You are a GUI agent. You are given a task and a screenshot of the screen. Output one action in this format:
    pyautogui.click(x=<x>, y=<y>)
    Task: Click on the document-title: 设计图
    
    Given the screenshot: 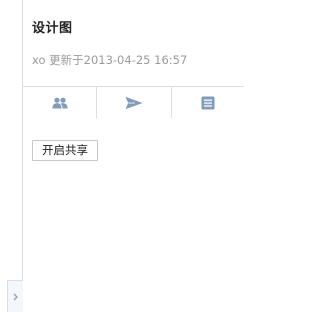 What is the action you would take?
    pyautogui.click(x=52, y=28)
    